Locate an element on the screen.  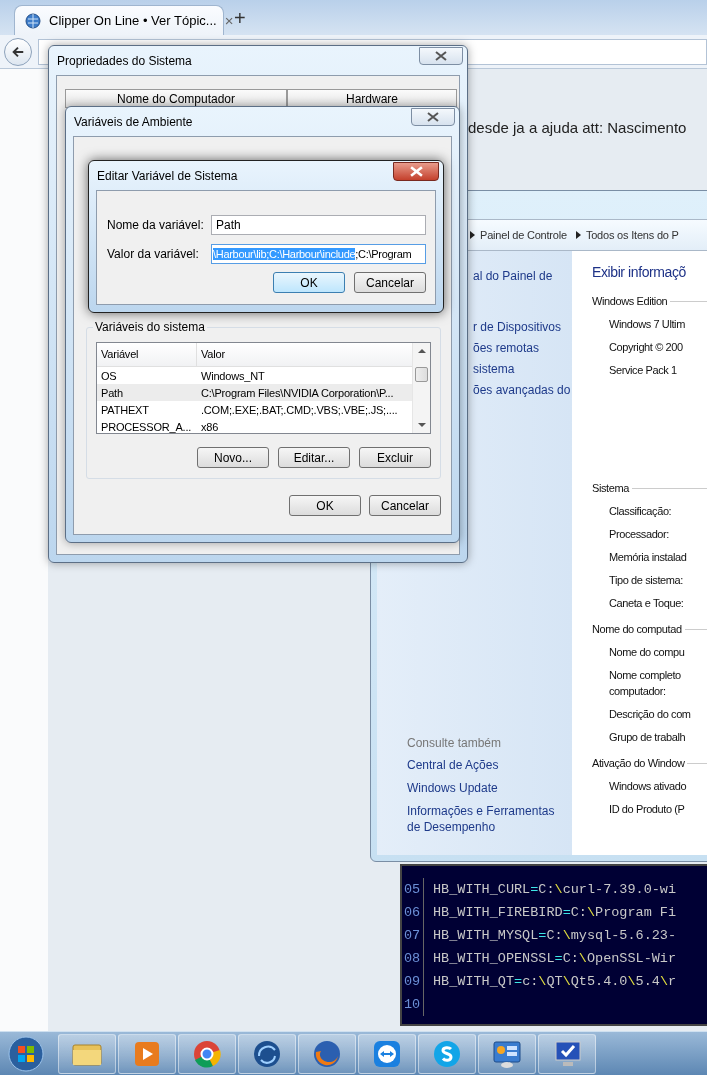
info-label: Windows 7 Ultim is located at coordinates (647, 324).